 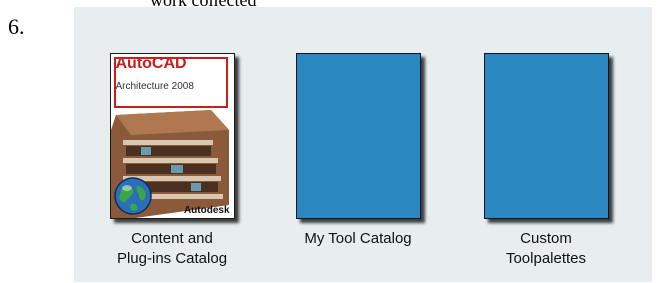 What do you see at coordinates (151, 63) in the screenshot?
I see `brand-name: AutoCAD` at bounding box center [151, 63].